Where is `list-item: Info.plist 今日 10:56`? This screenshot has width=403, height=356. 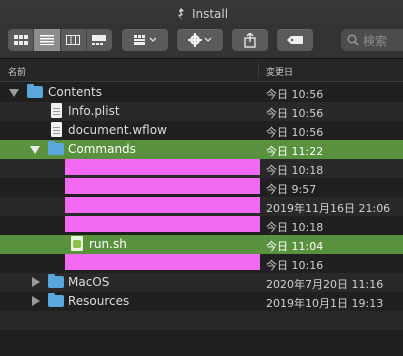
list-item: Info.plist 今日 10:56 is located at coordinates (201, 111).